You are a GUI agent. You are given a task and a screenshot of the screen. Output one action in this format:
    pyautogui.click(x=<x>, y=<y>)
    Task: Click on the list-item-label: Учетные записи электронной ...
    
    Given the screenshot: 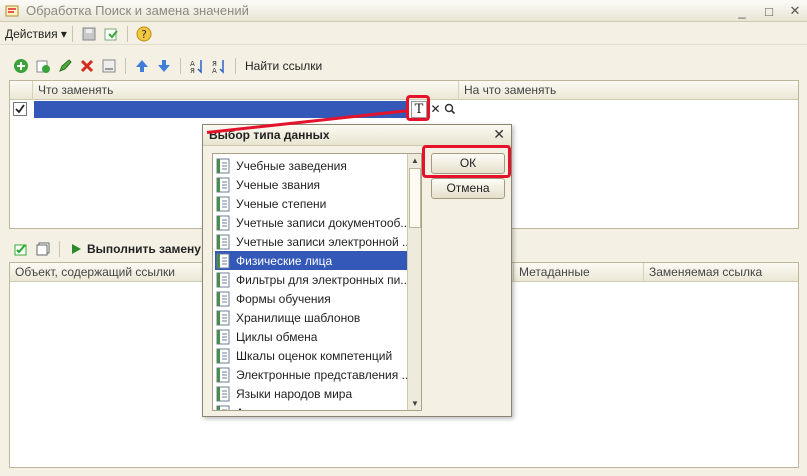 What is the action you would take?
    pyautogui.click(x=321, y=241)
    